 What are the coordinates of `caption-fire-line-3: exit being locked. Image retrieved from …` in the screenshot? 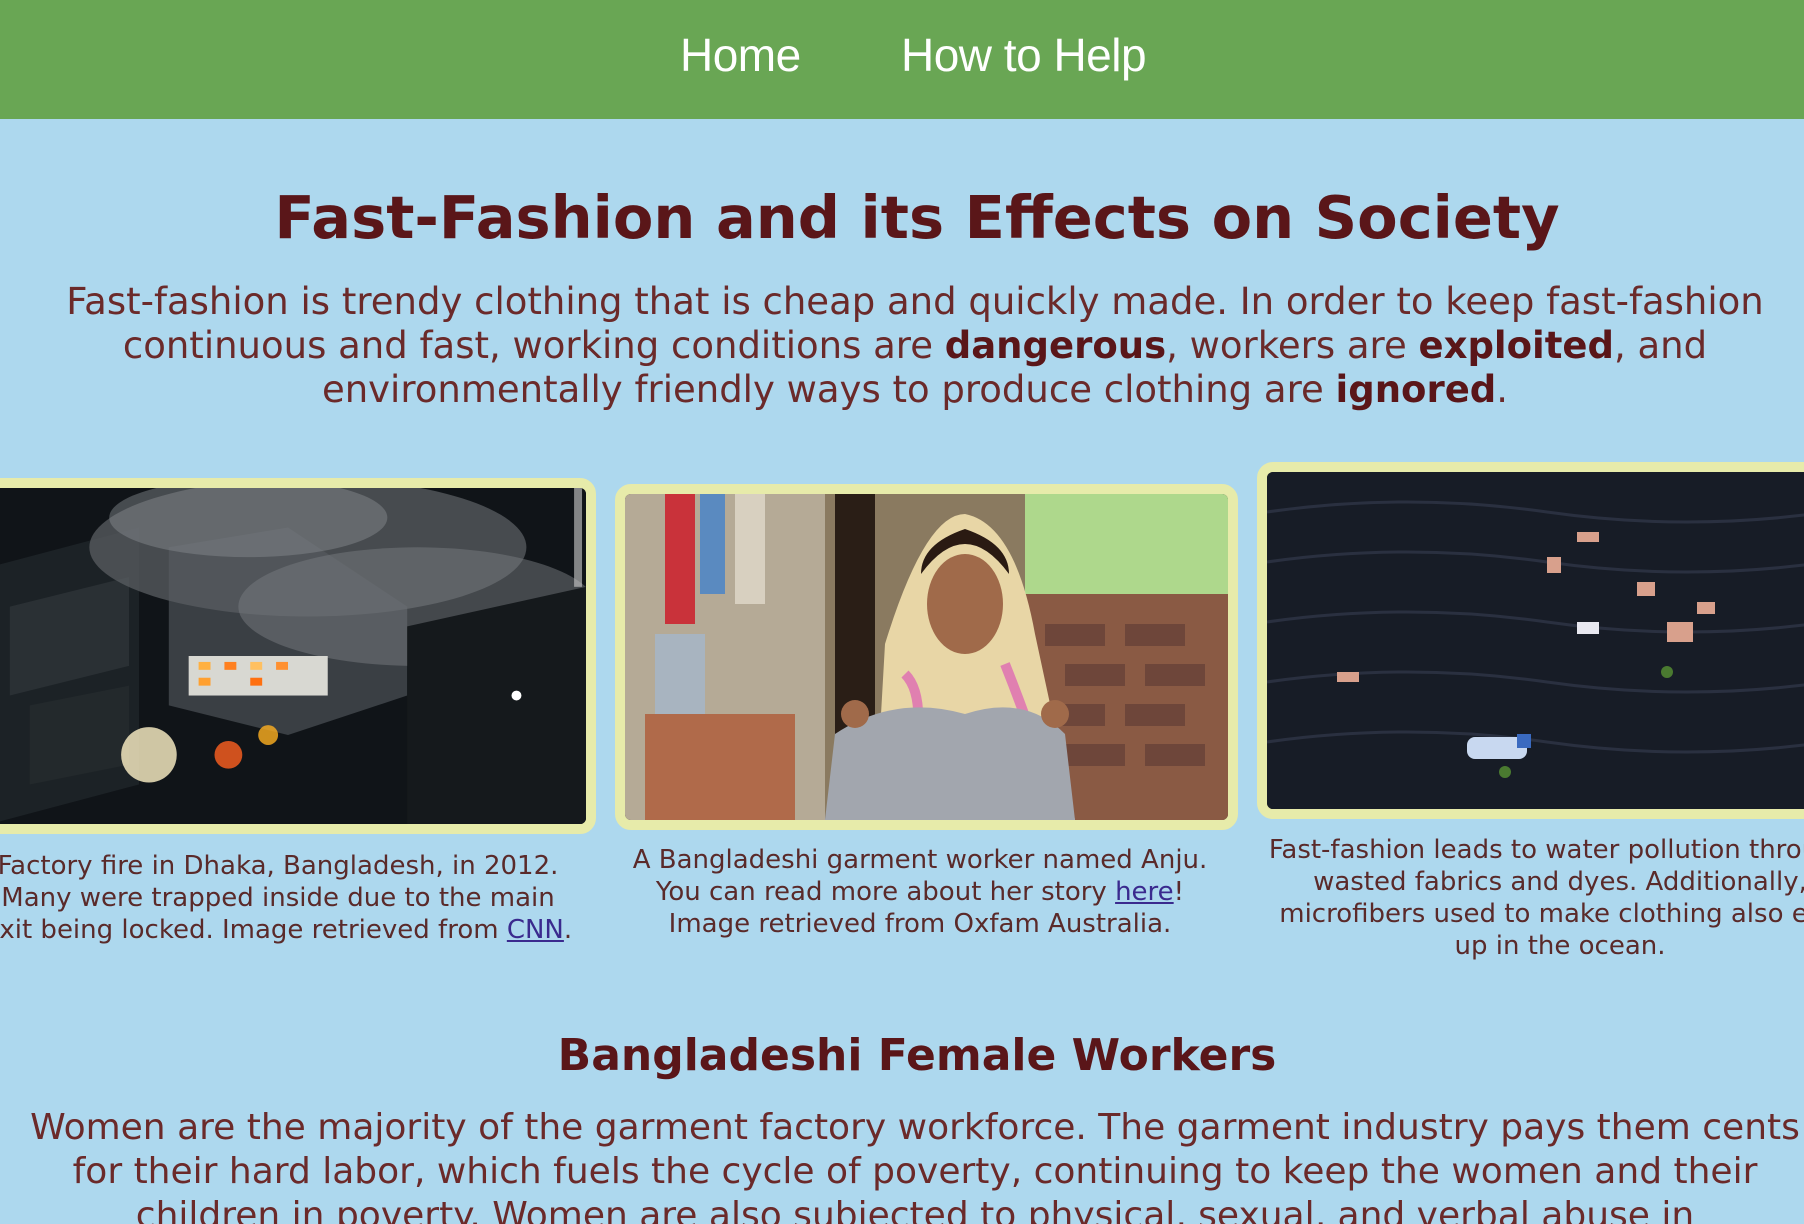 It's located at (299, 930).